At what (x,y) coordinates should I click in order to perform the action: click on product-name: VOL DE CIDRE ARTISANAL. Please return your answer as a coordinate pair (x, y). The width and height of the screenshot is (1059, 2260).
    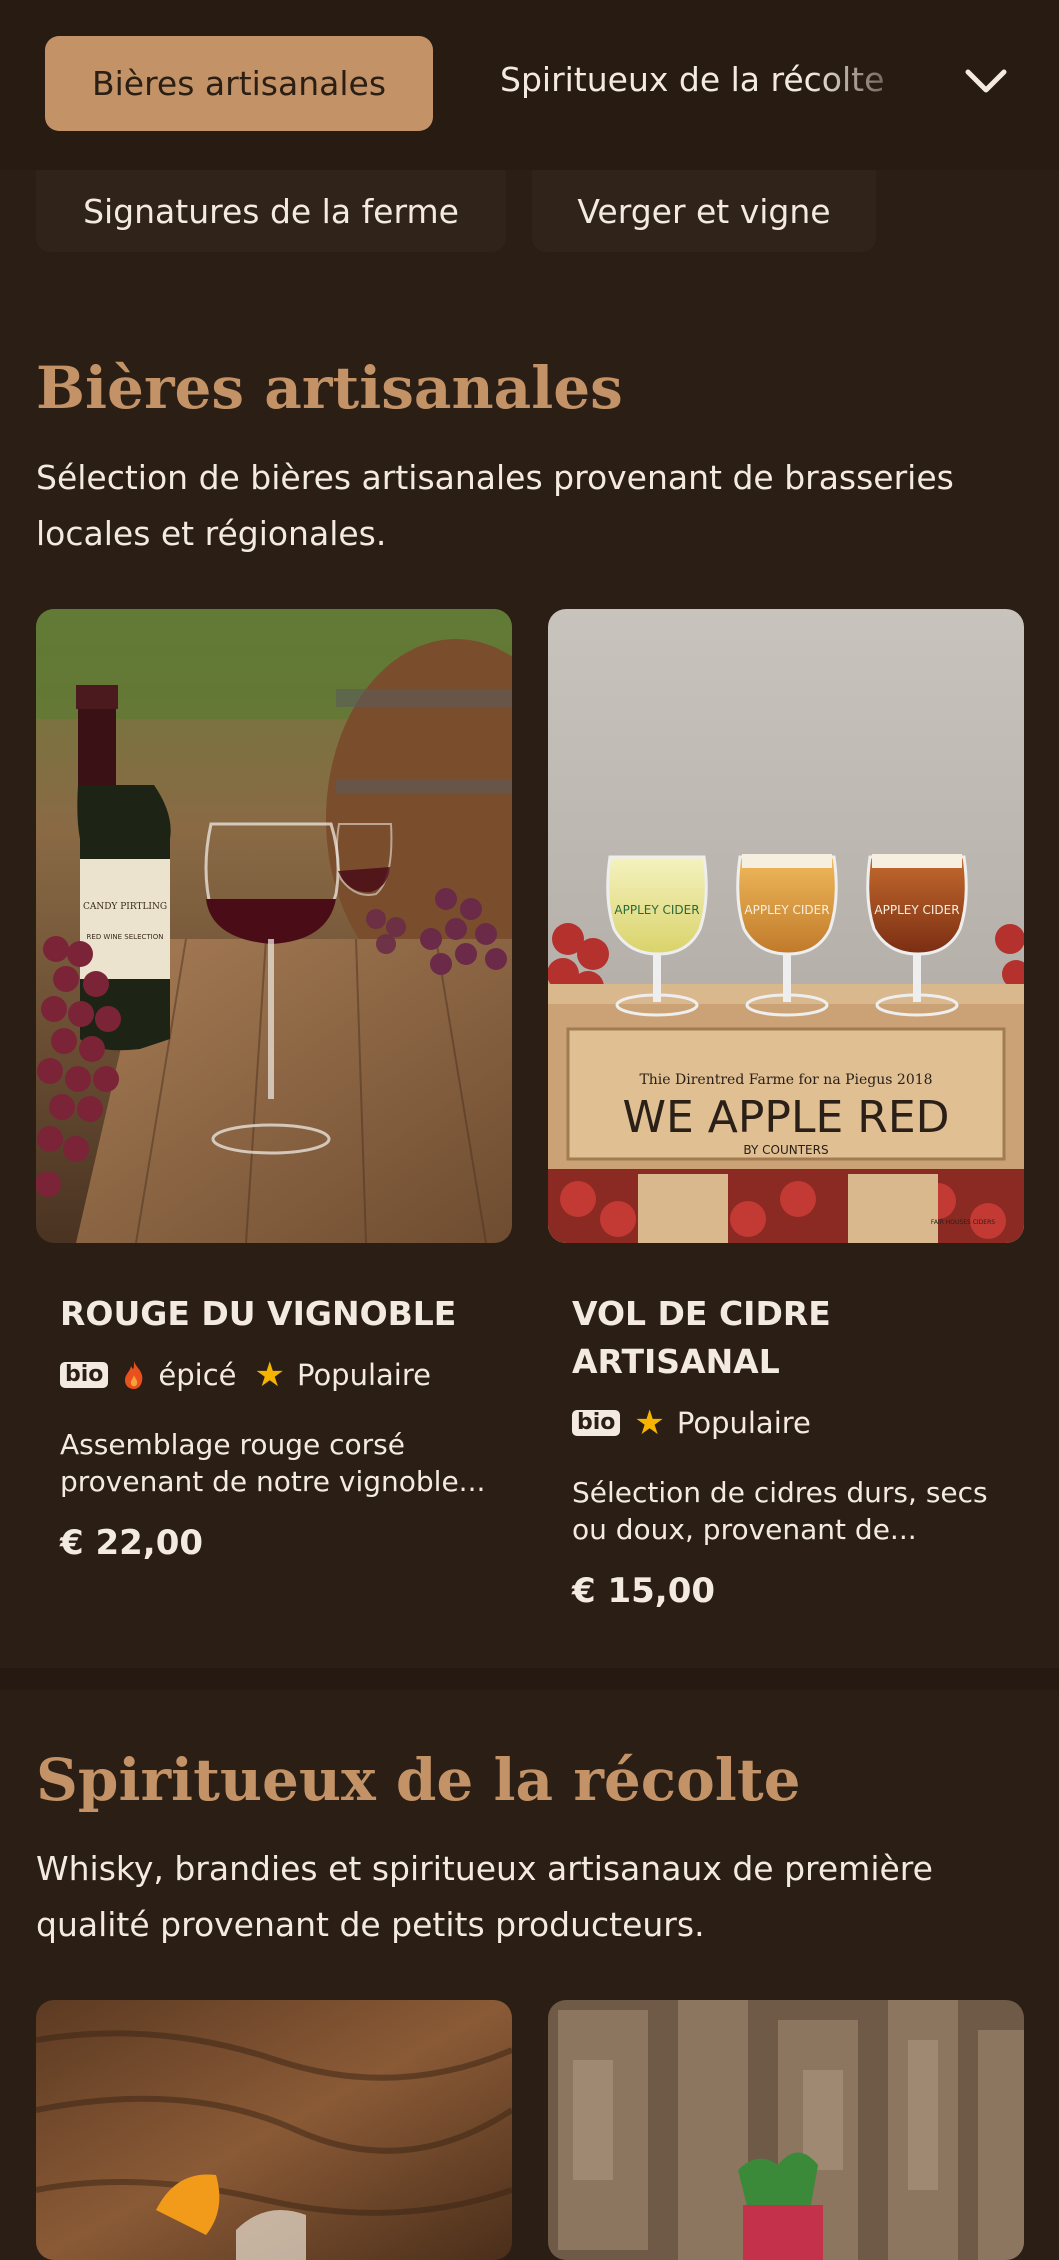
    Looking at the image, I should click on (782, 1338).